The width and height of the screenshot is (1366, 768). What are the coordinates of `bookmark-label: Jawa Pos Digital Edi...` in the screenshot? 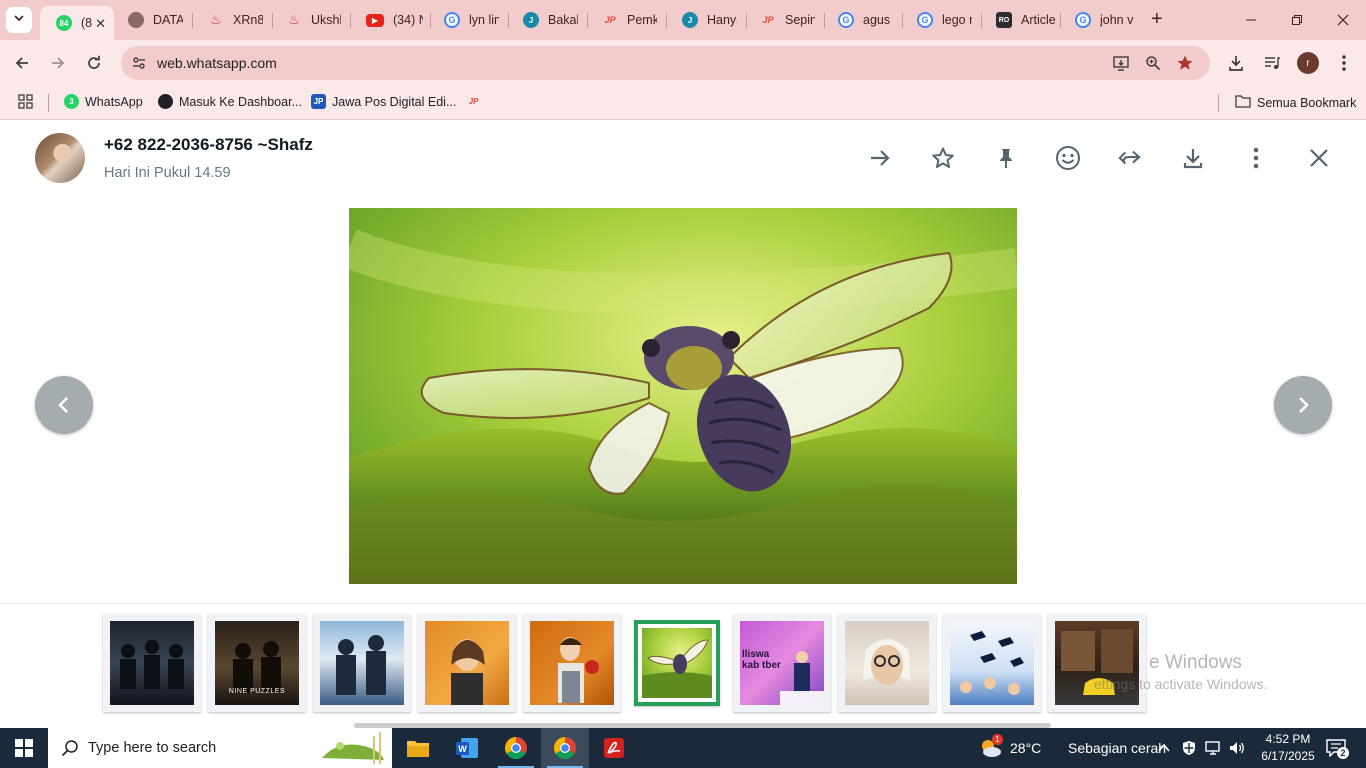 It's located at (394, 101).